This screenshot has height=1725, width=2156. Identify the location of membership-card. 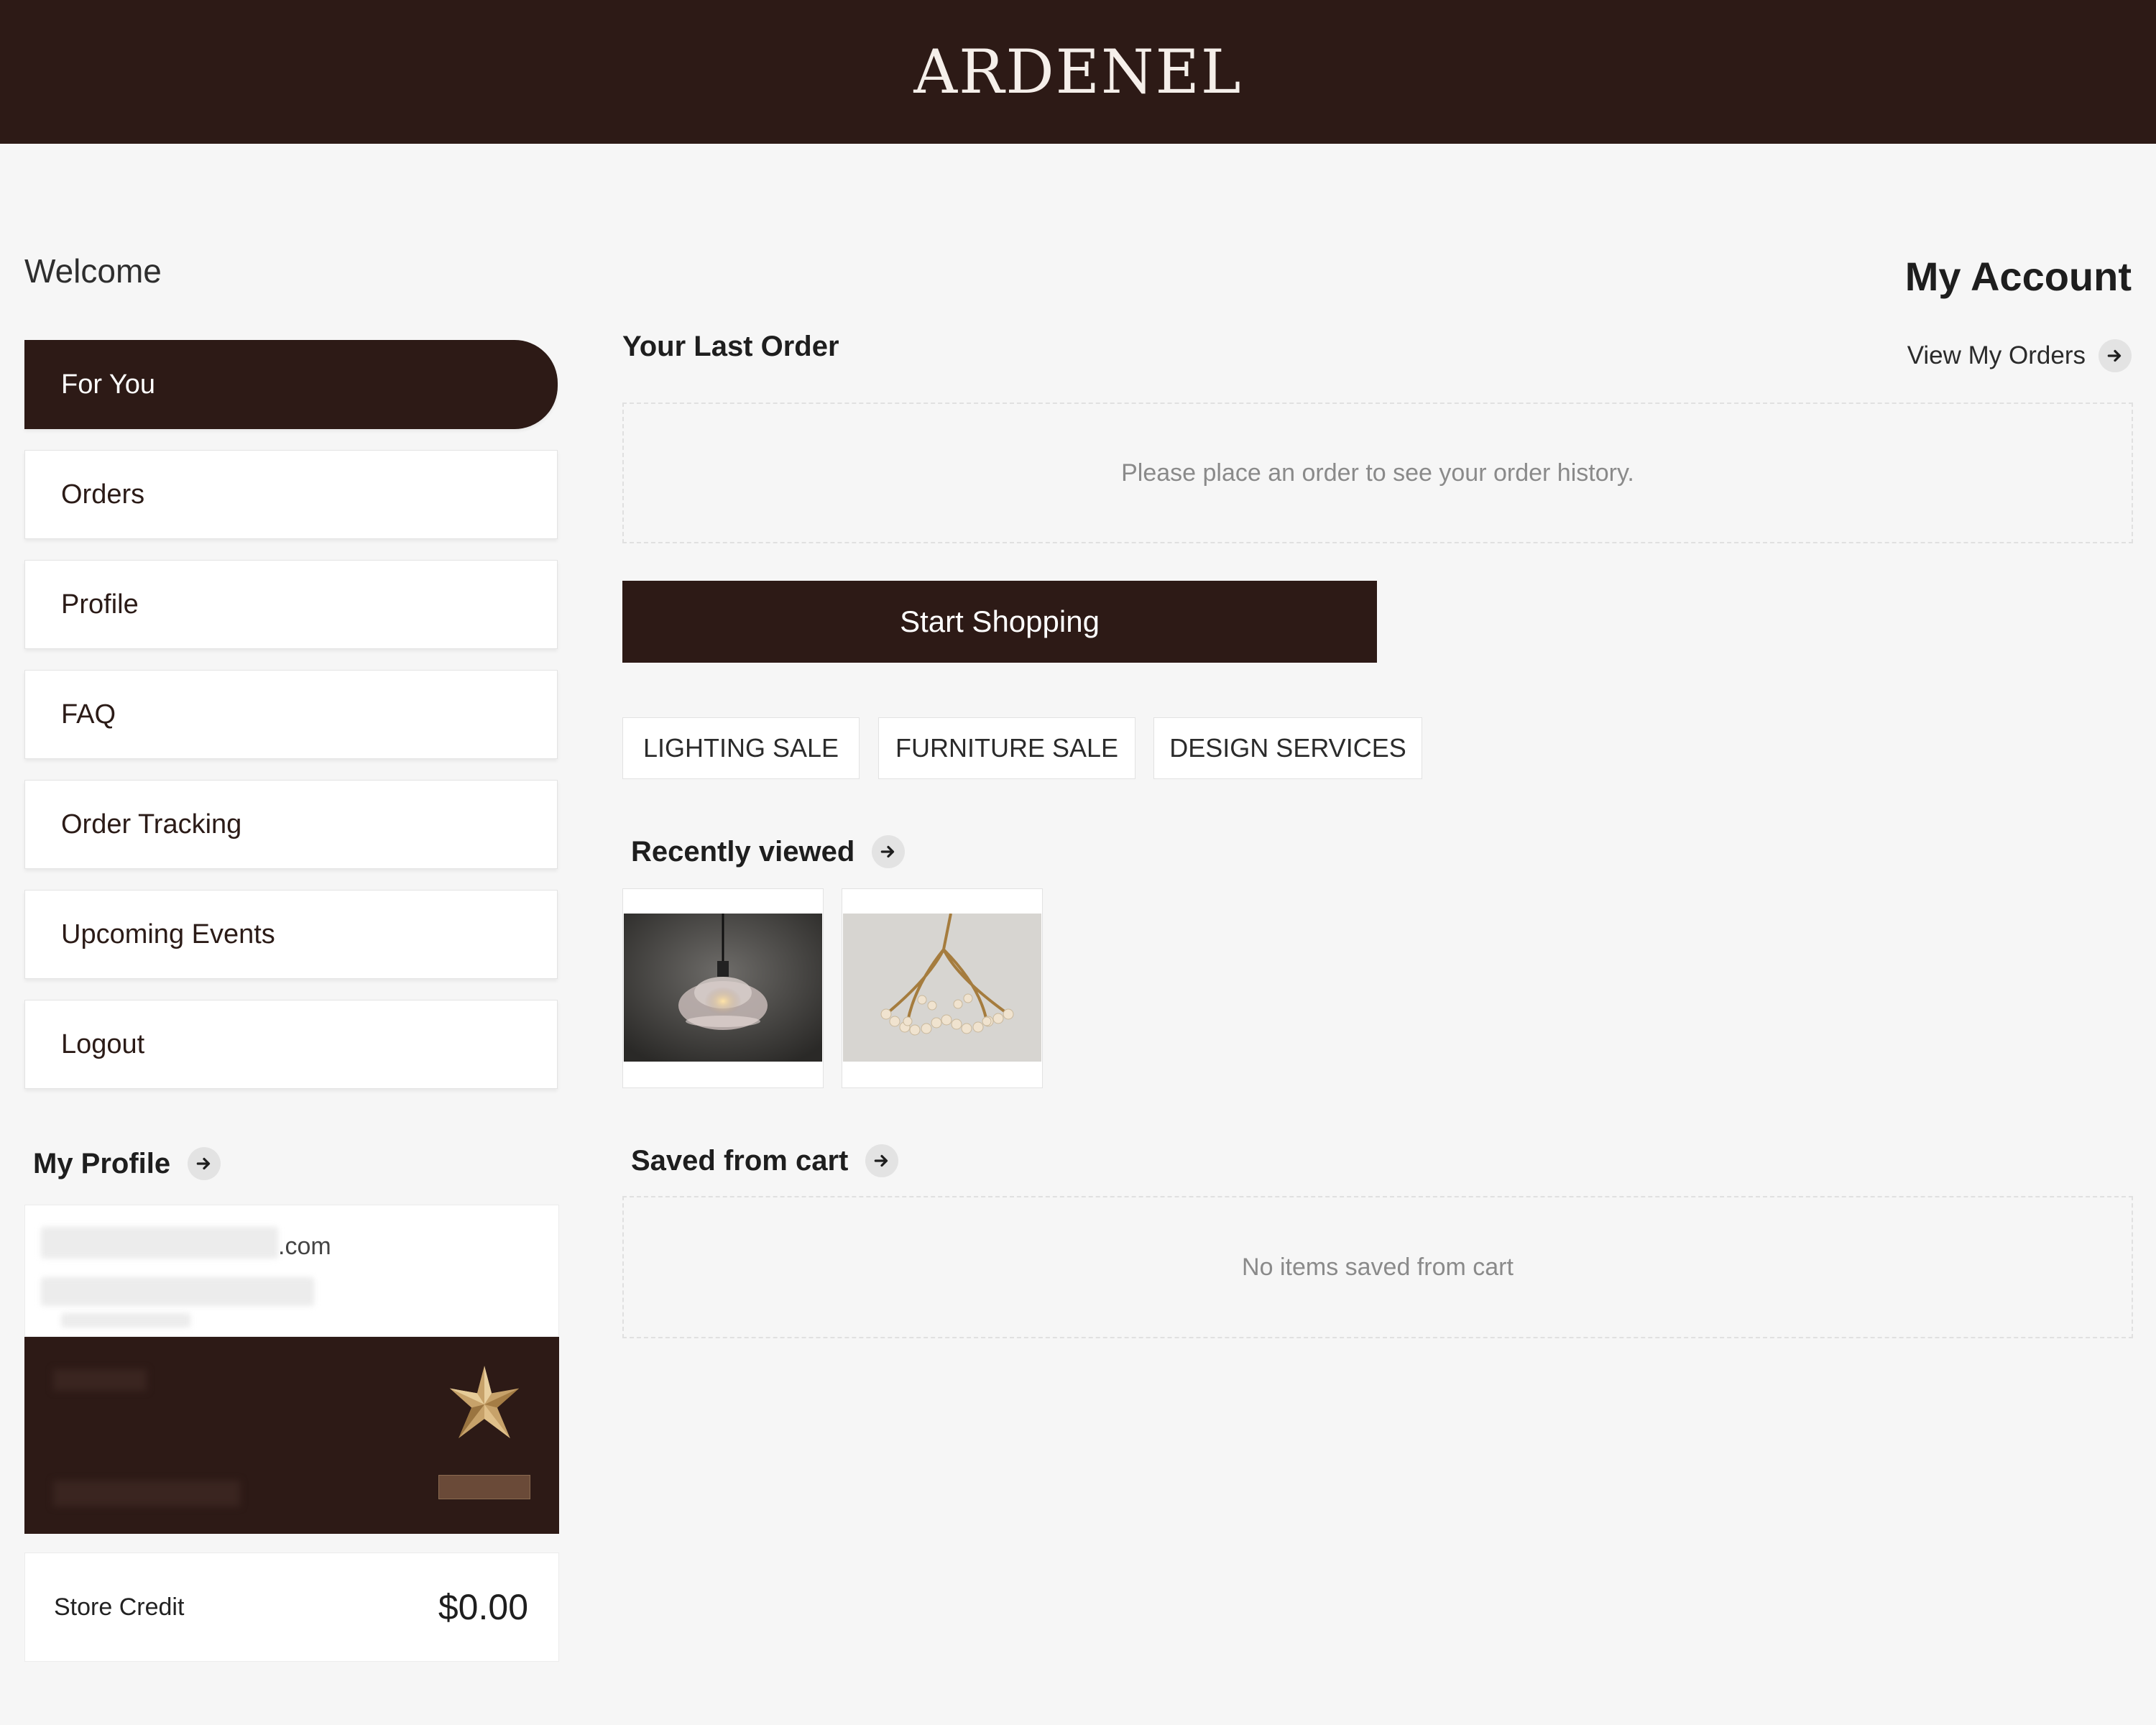
(291, 1435).